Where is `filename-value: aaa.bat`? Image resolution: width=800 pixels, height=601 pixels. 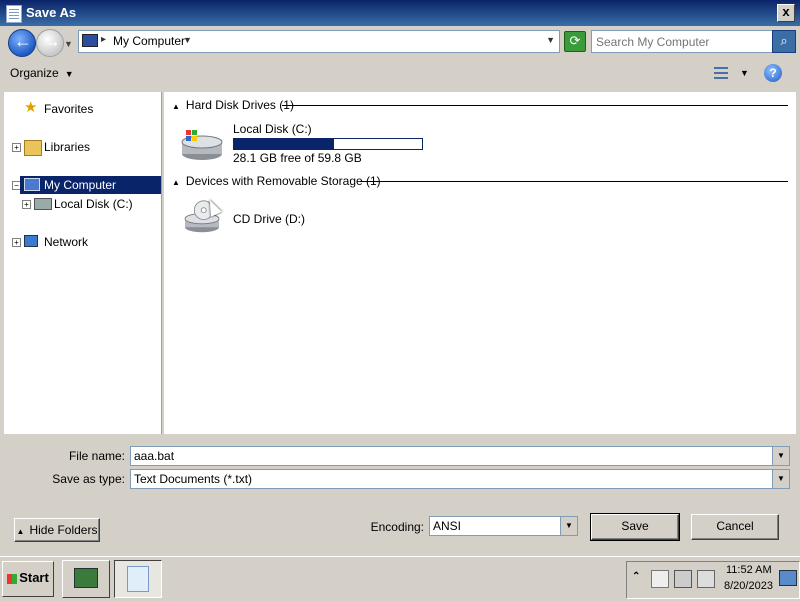
filename-value: aaa.bat is located at coordinates (154, 456).